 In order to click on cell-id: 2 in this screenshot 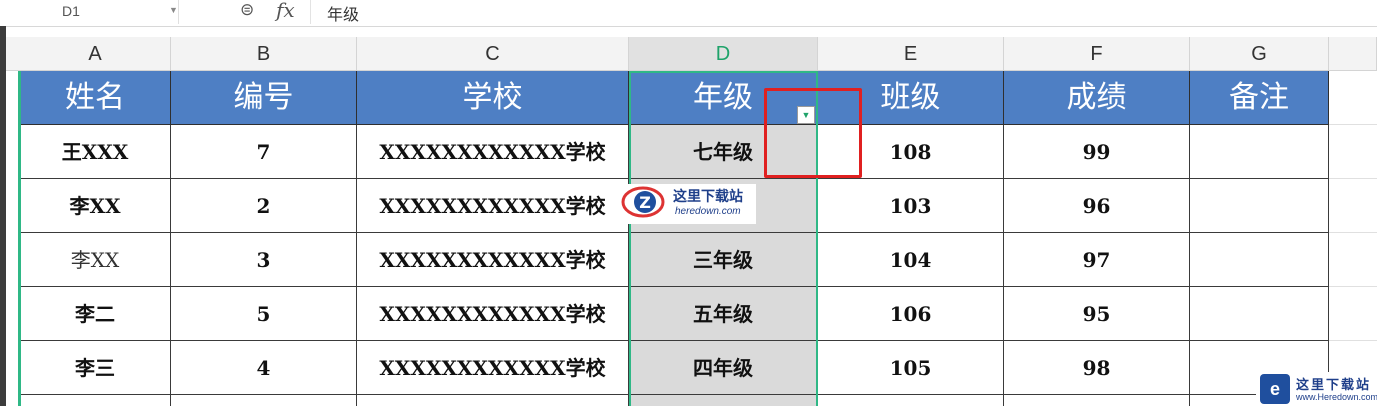, I will do `click(264, 206)`.